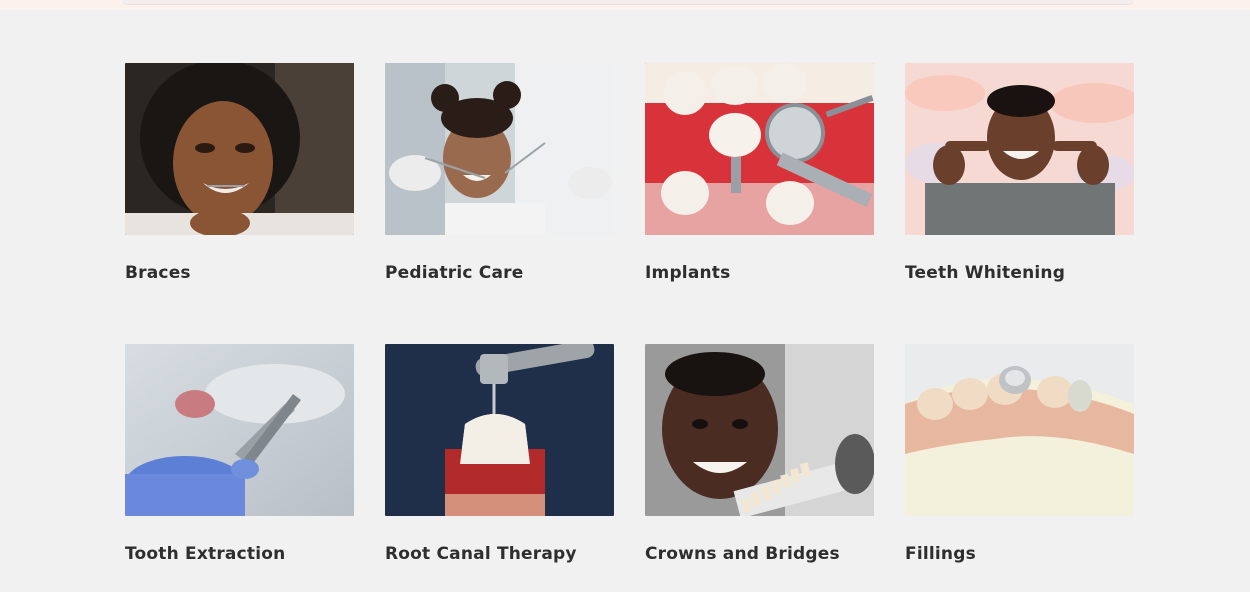  I want to click on root-canal-therapy-image, so click(499, 430).